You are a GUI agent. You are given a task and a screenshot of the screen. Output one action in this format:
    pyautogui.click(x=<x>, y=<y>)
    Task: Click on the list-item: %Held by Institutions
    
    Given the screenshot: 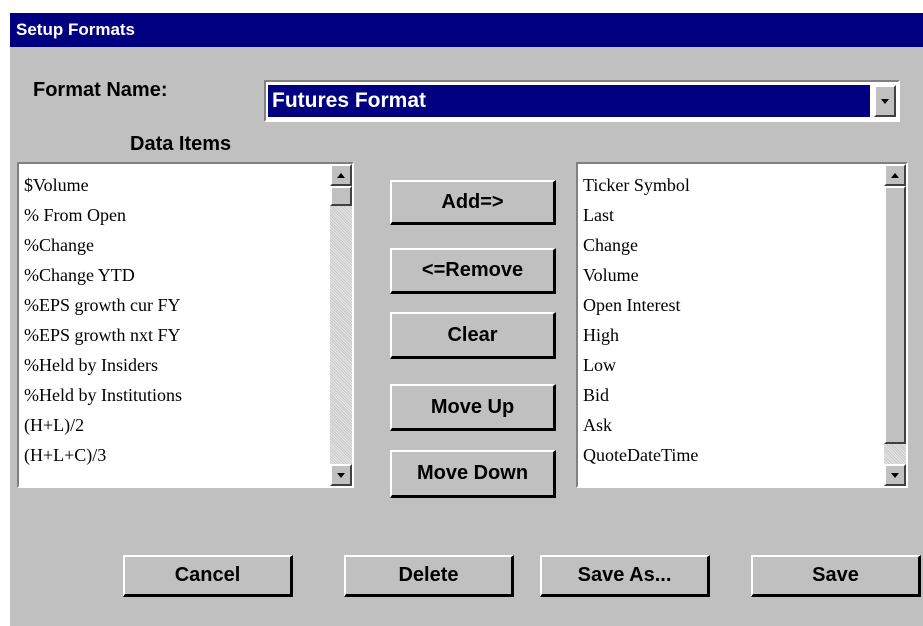 What is the action you would take?
    pyautogui.click(x=103, y=395)
    